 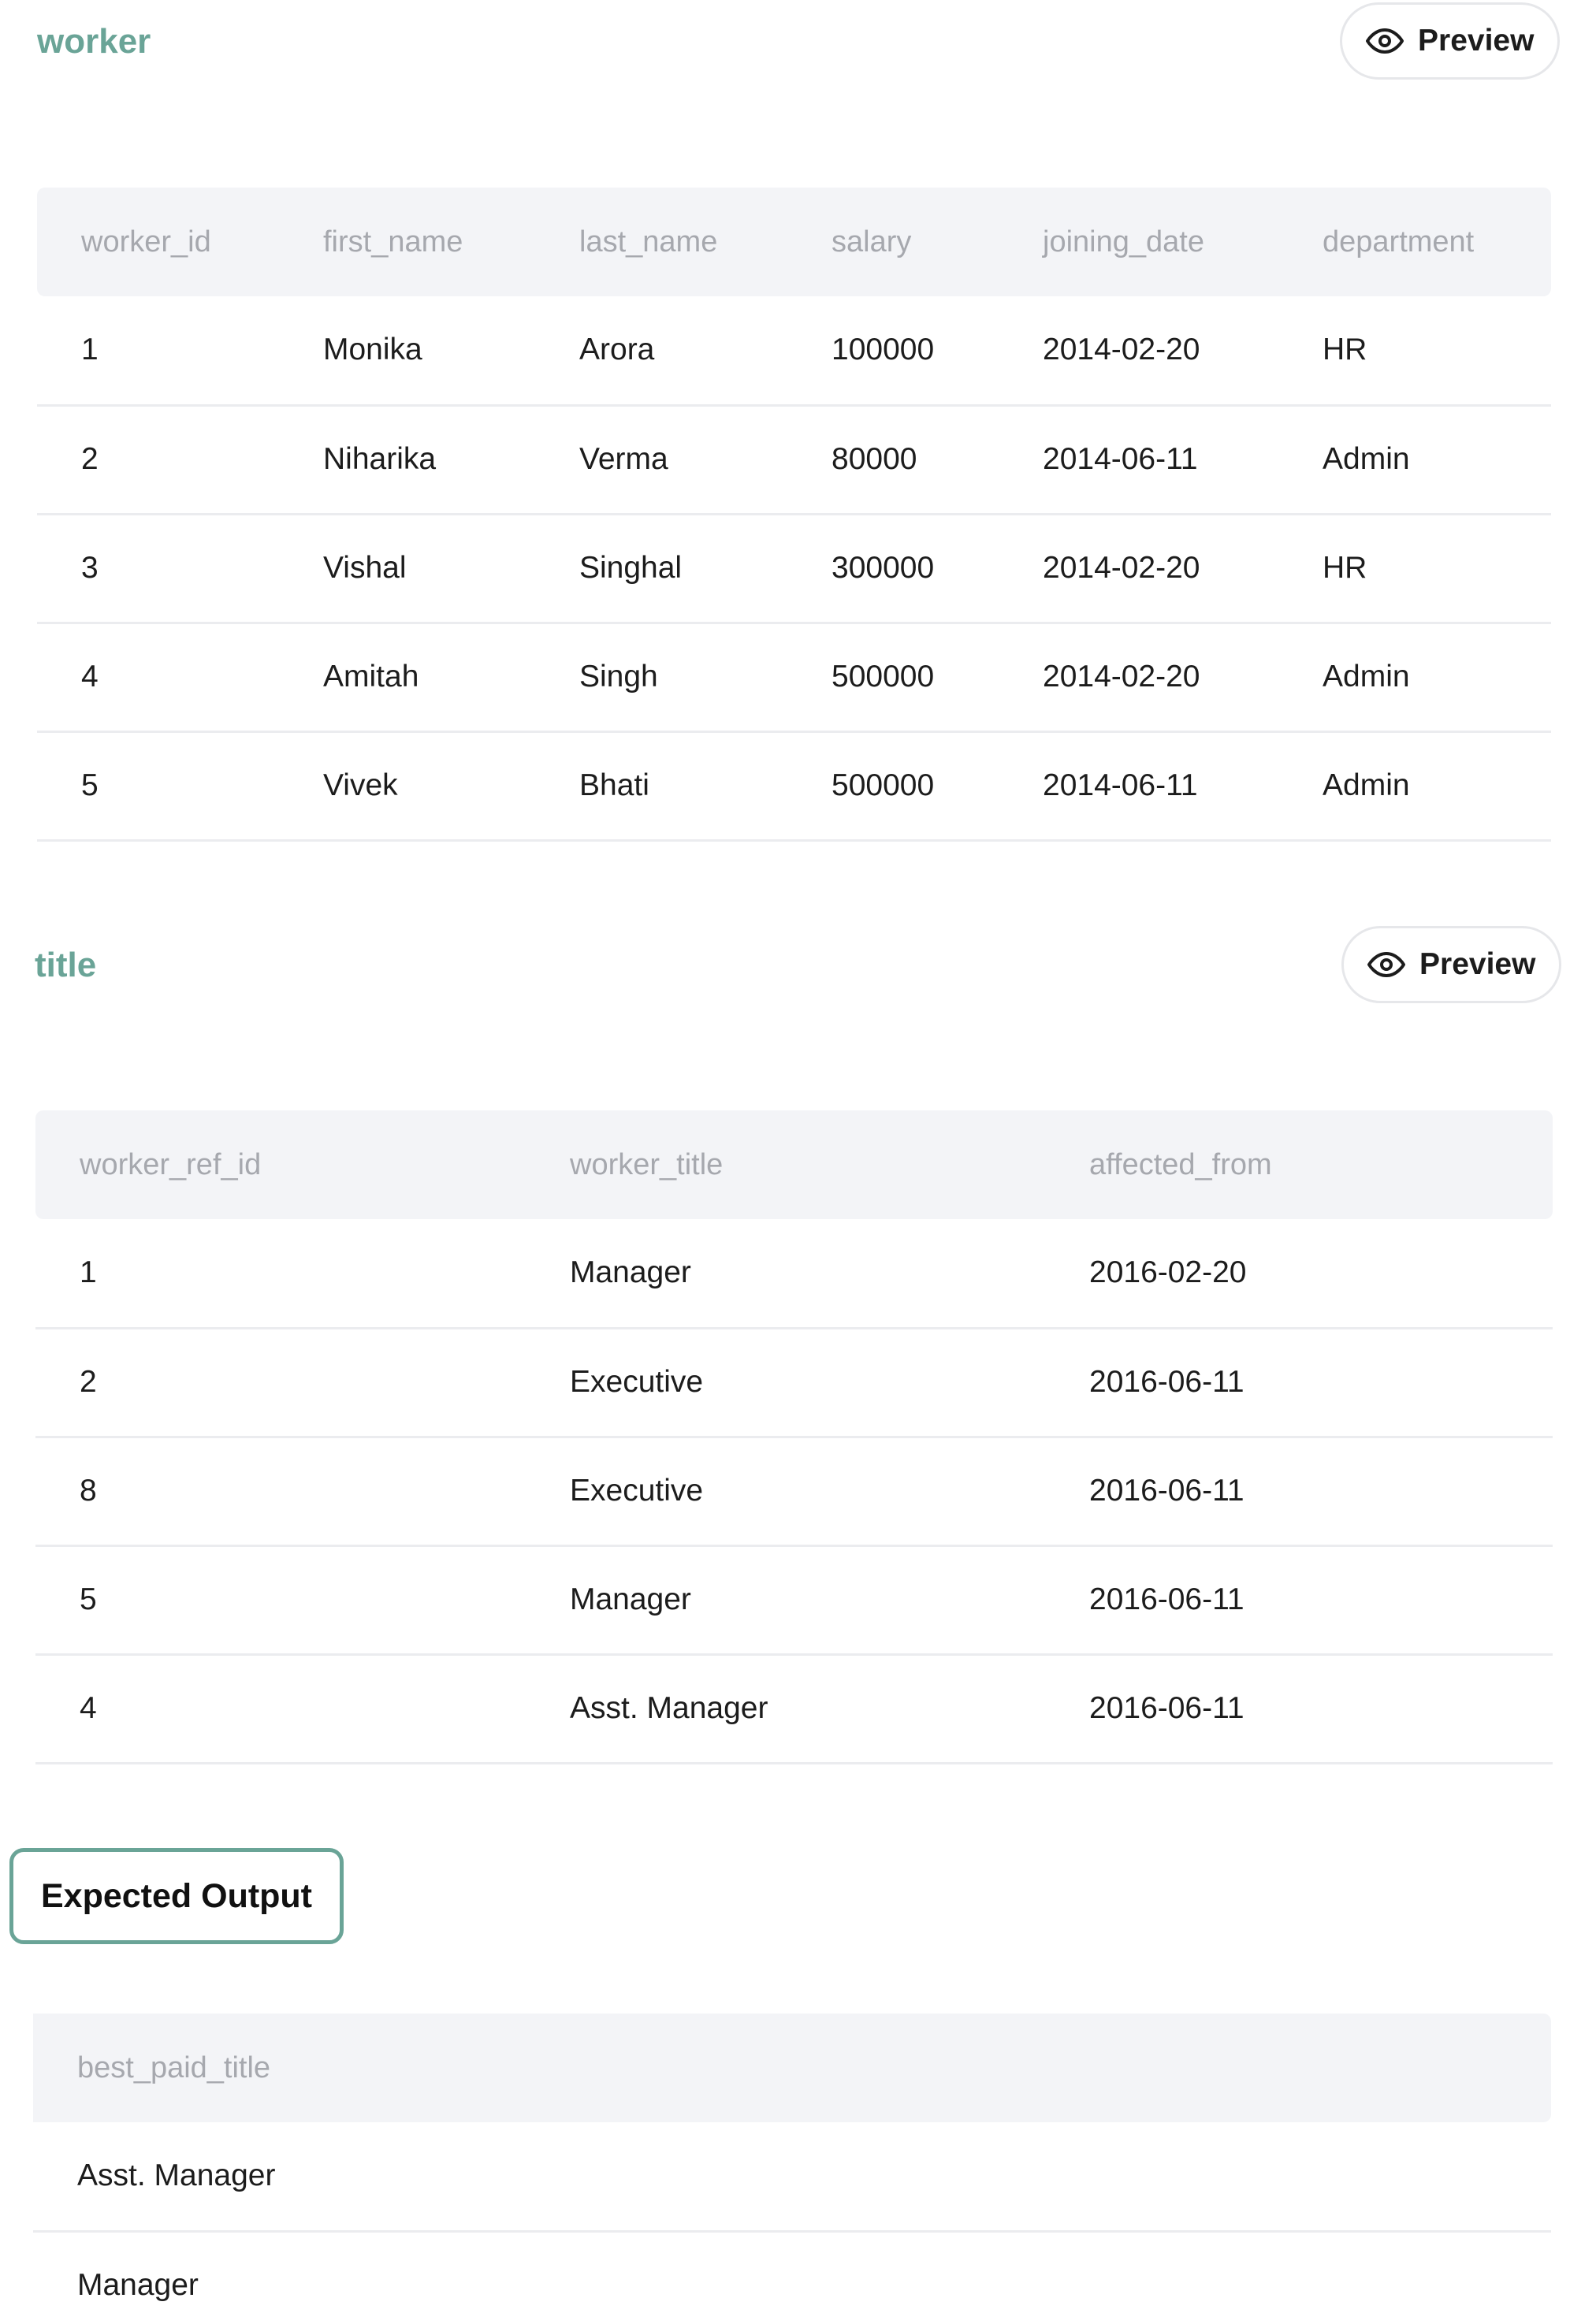 What do you see at coordinates (158, 678) in the screenshot?
I see `worker-table-cell: 4` at bounding box center [158, 678].